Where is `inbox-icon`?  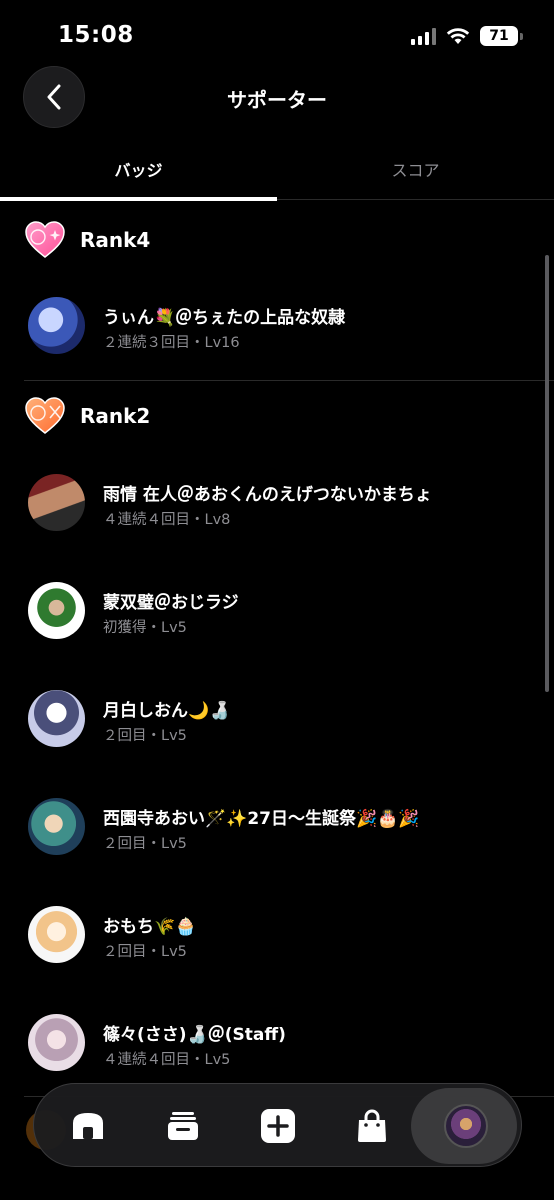
inbox-icon is located at coordinates (183, 1126).